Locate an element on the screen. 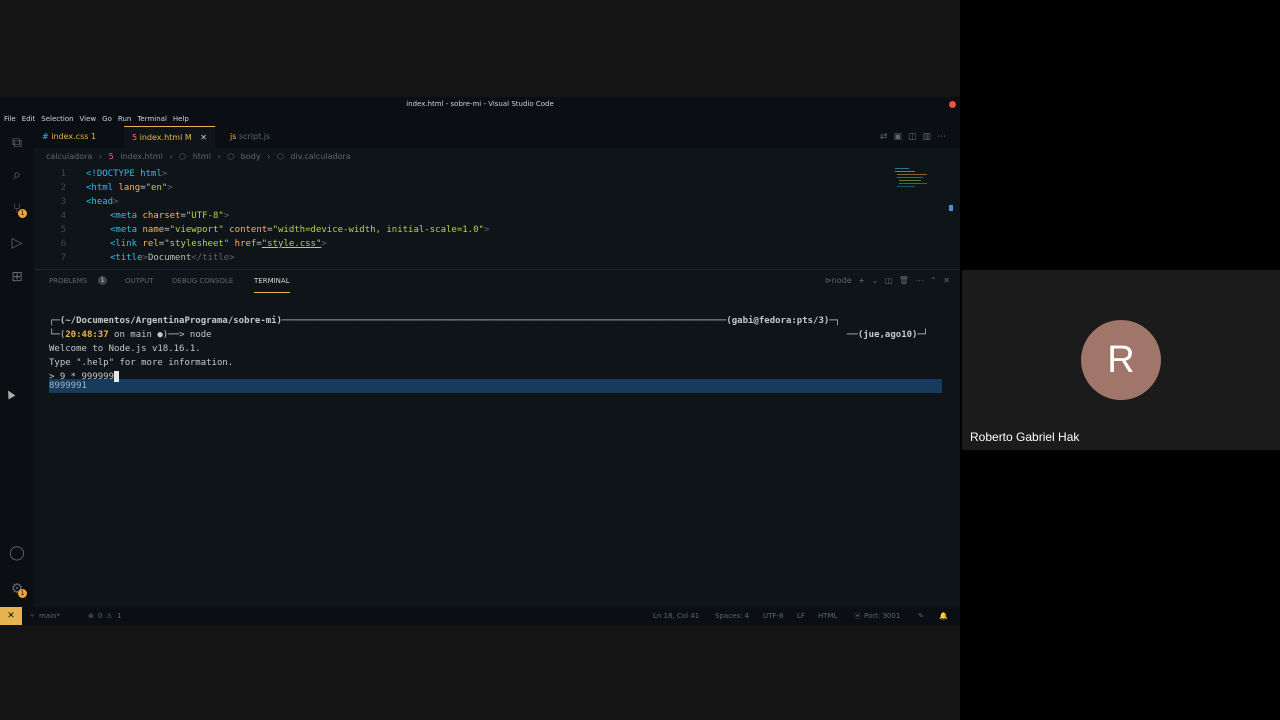  chevron-down-icon: ⌄ is located at coordinates (874, 280).